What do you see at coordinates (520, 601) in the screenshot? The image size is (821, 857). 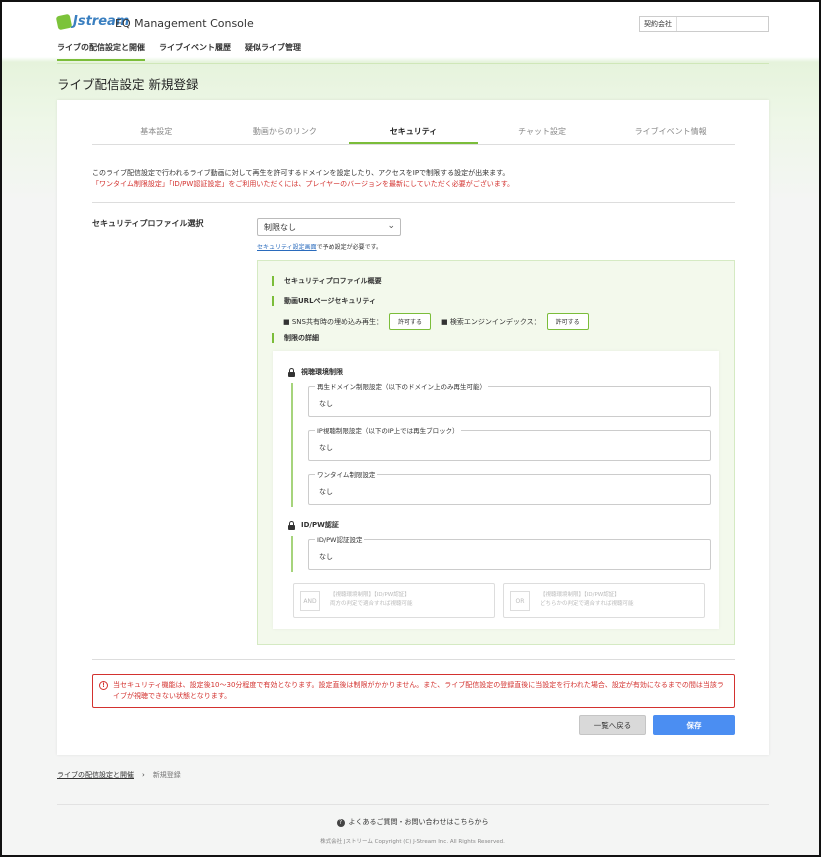 I see `or-badge: OR` at bounding box center [520, 601].